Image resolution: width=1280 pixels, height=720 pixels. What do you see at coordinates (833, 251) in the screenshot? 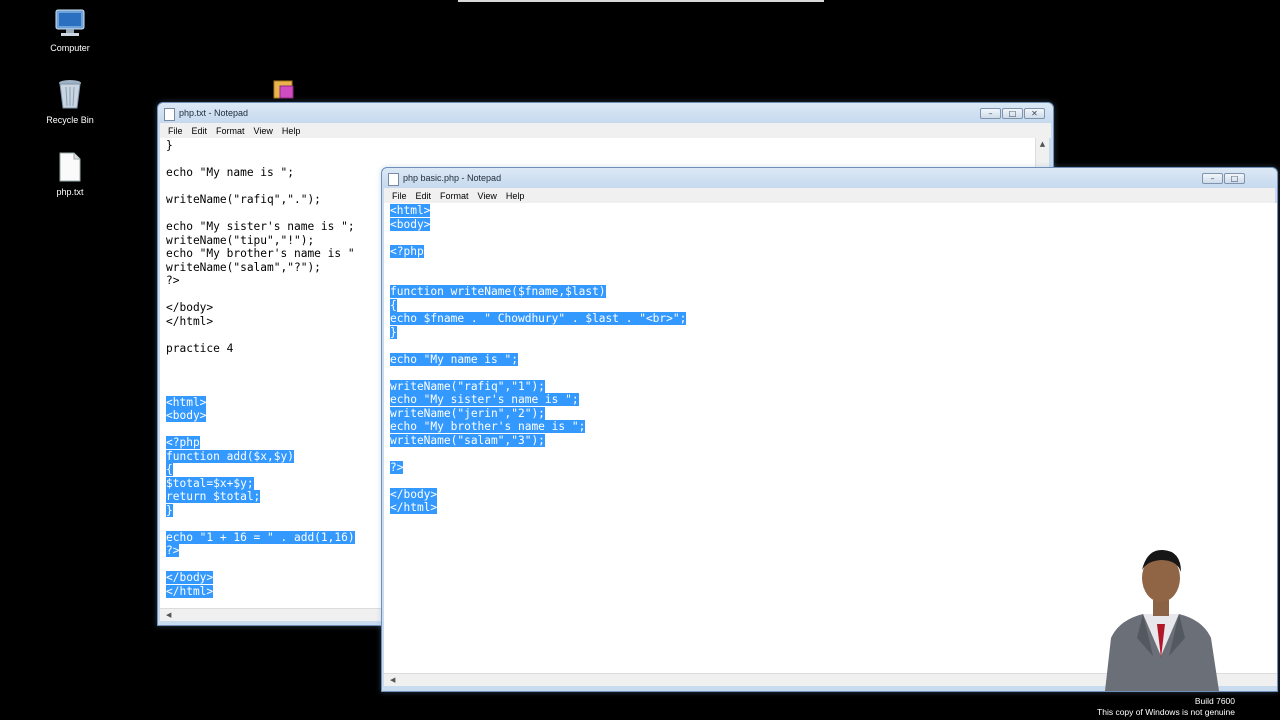
I see `code-line: <?php` at bounding box center [833, 251].